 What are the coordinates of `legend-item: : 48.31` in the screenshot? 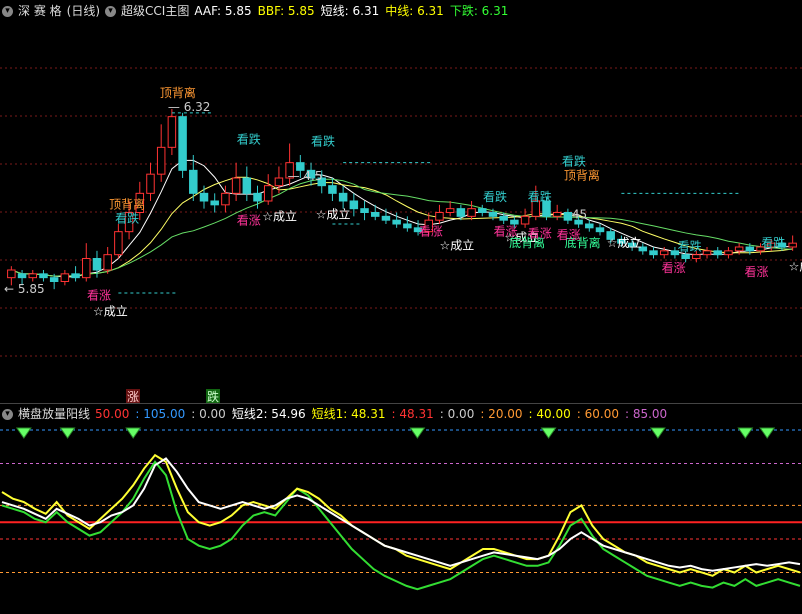 It's located at (412, 414).